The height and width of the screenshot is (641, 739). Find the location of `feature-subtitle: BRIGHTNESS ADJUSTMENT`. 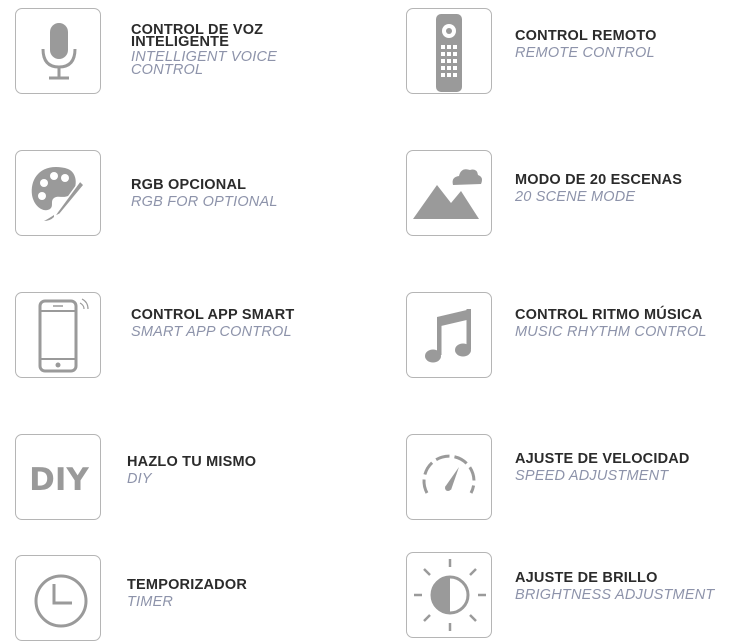

feature-subtitle: BRIGHTNESS ADJUSTMENT is located at coordinates (615, 595).